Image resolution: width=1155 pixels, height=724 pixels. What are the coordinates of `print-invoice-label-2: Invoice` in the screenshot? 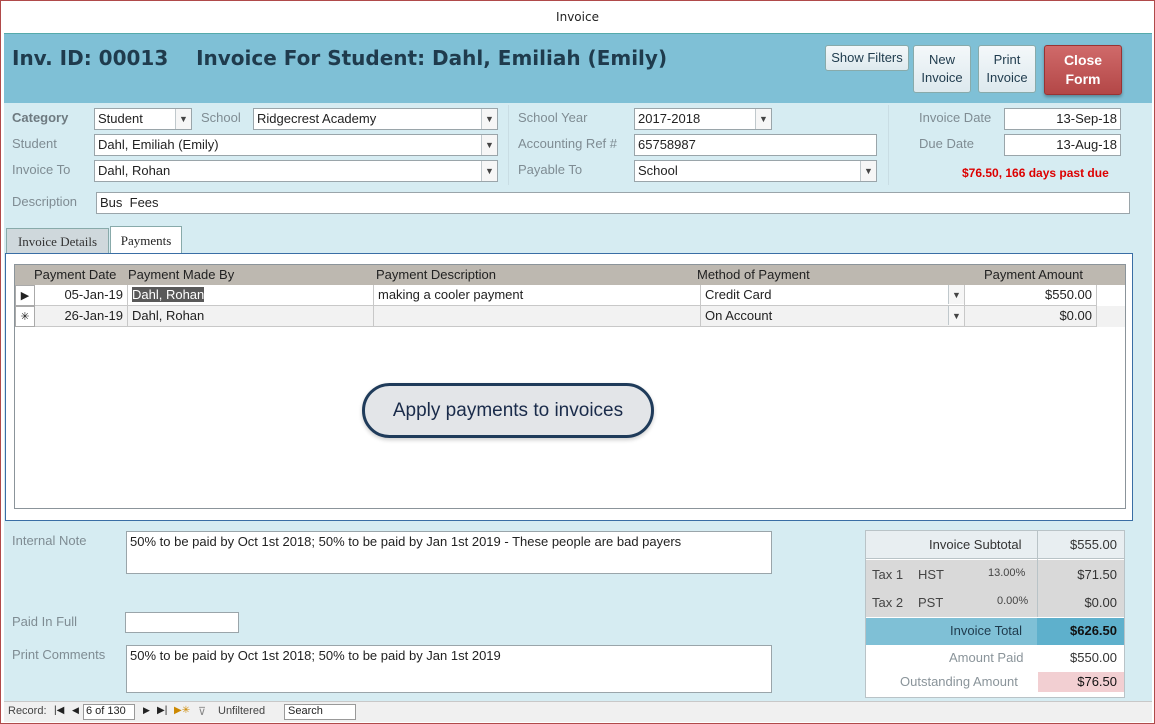 It's located at (1007, 77).